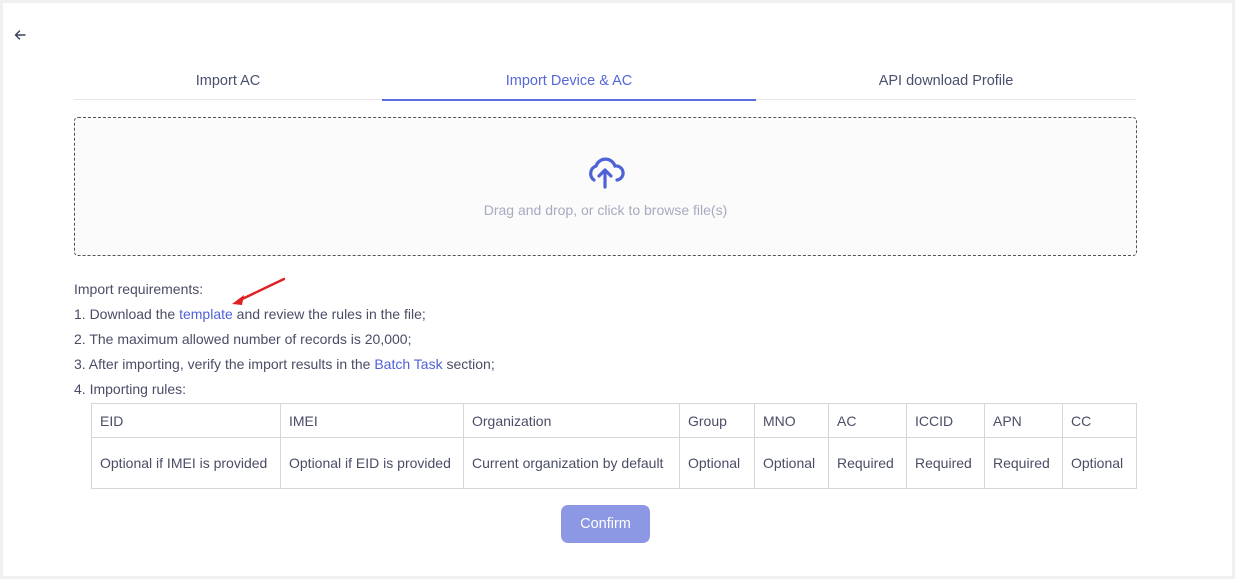 Image resolution: width=1235 pixels, height=579 pixels. I want to click on requirement-4: 4. Importing rules:, so click(130, 389).